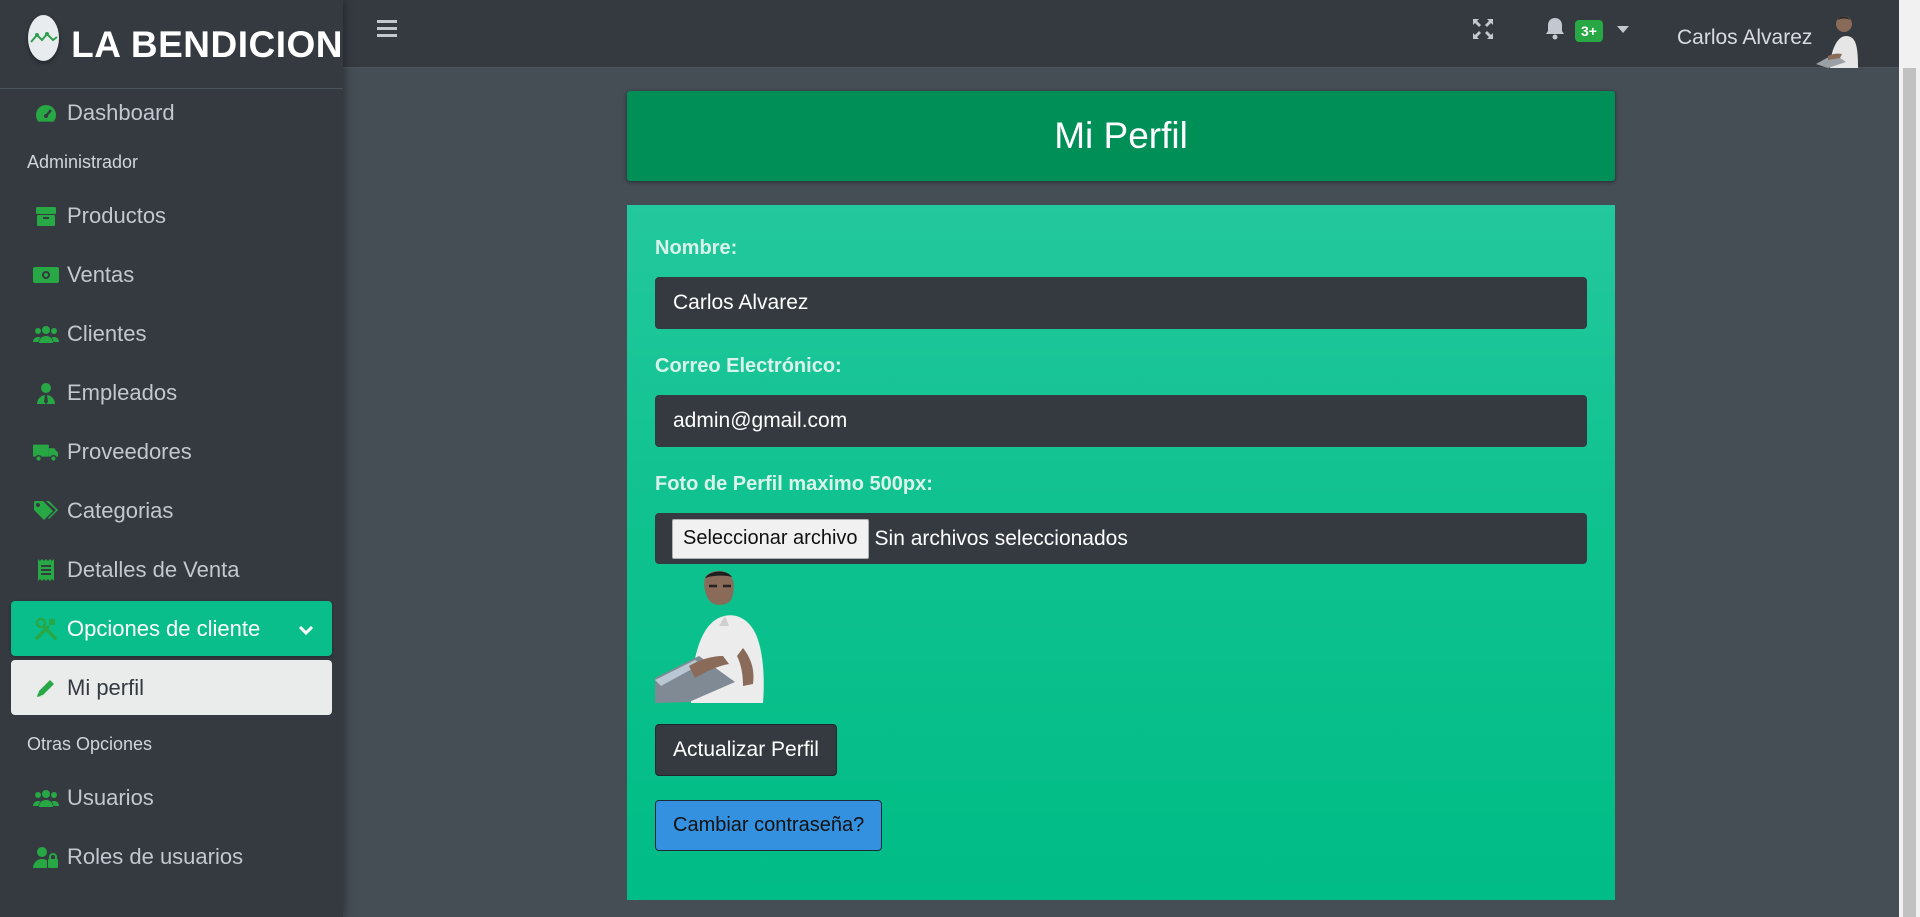  I want to click on email-input, so click(1121, 421).